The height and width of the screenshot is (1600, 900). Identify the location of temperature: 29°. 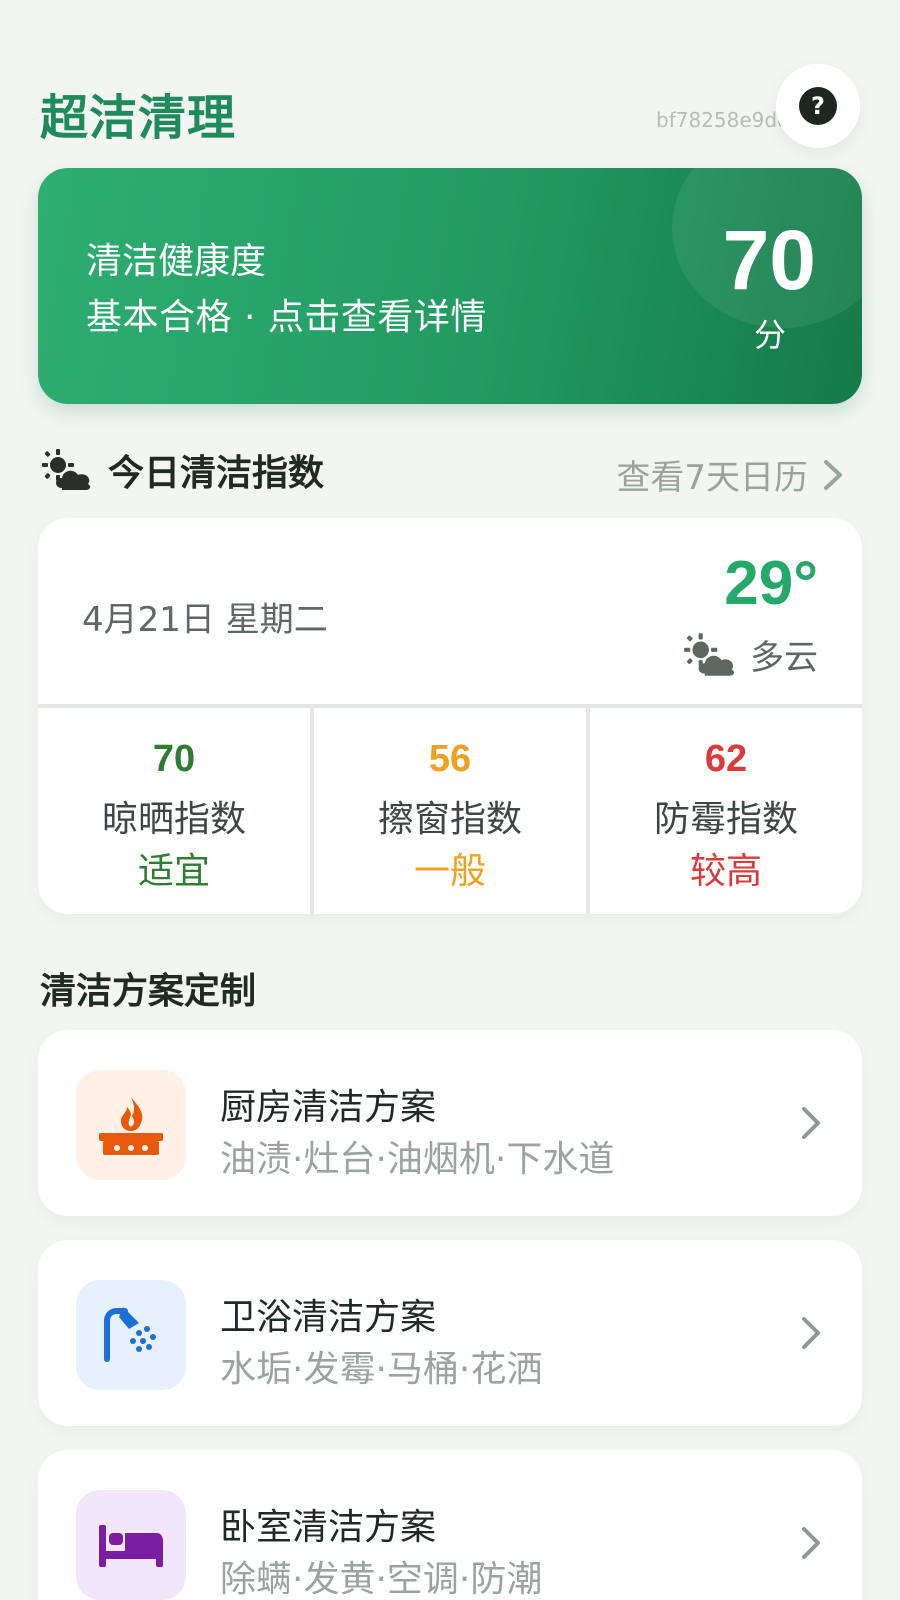
(771, 583).